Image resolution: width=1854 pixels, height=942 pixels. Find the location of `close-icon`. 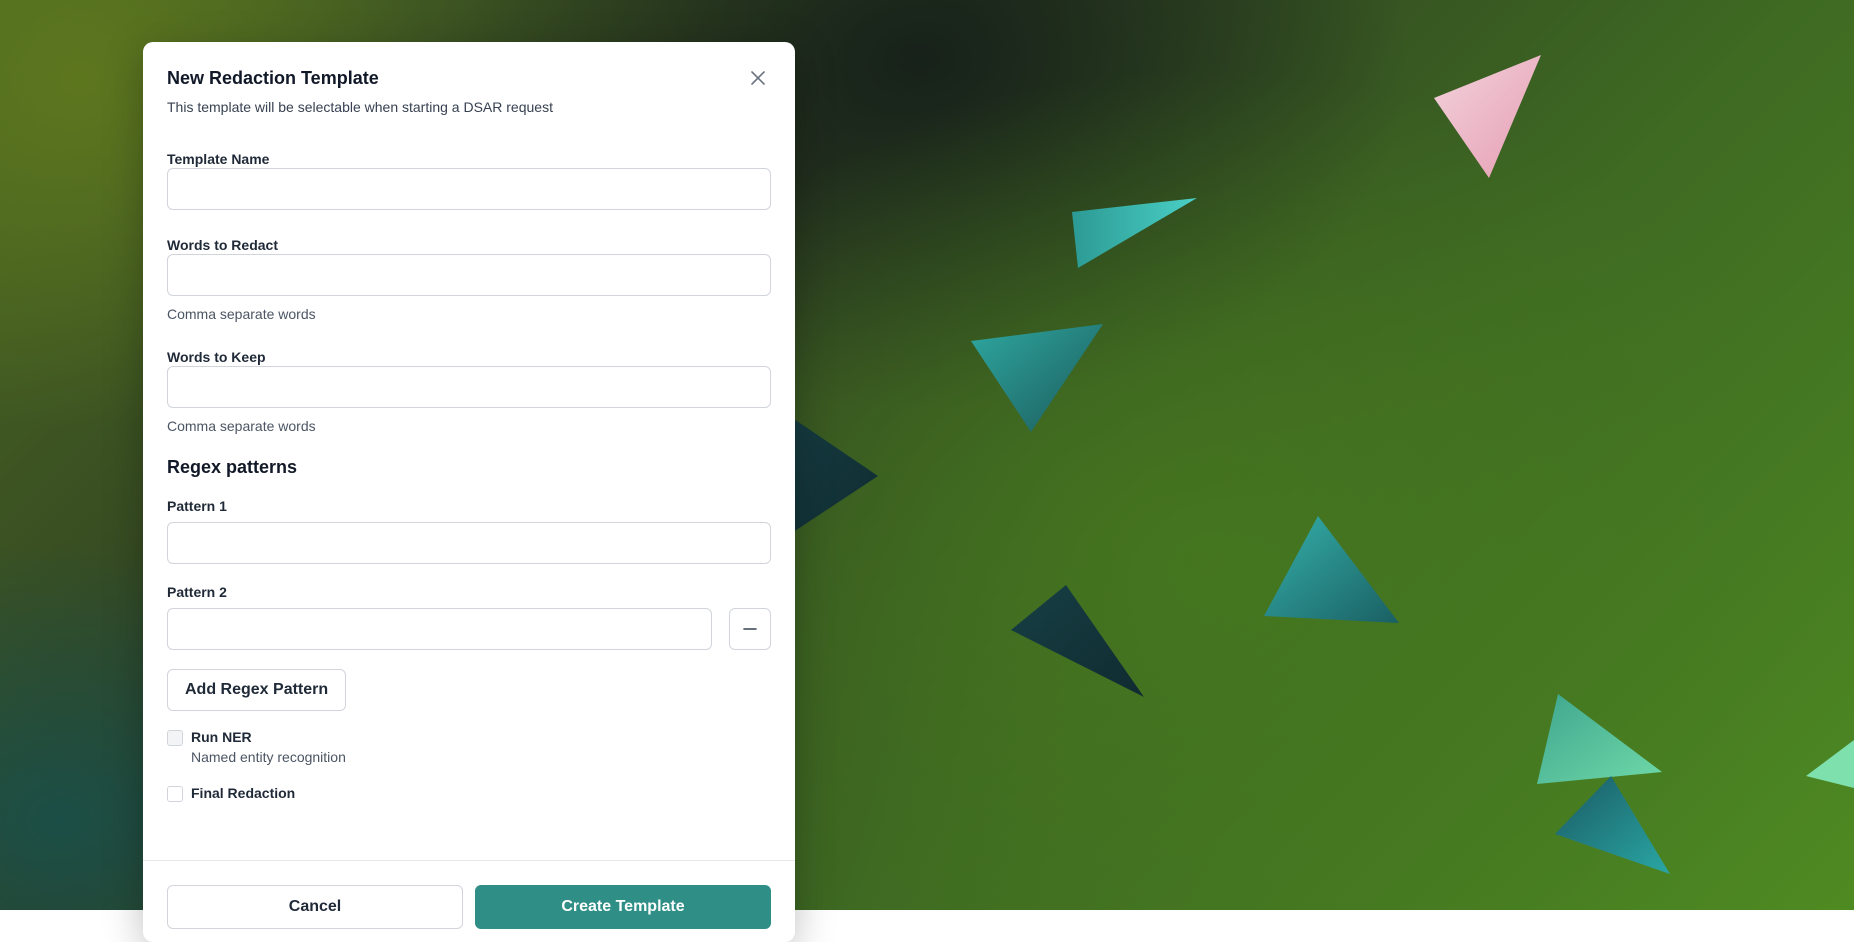

close-icon is located at coordinates (758, 78).